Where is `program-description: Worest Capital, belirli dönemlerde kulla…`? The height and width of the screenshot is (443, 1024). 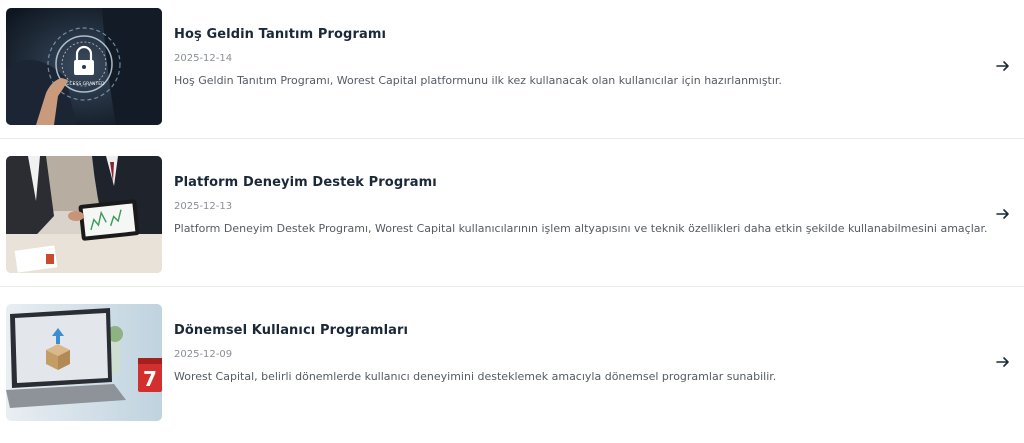
program-description: Worest Capital, belirli dönemlerde kulla… is located at coordinates (475, 376).